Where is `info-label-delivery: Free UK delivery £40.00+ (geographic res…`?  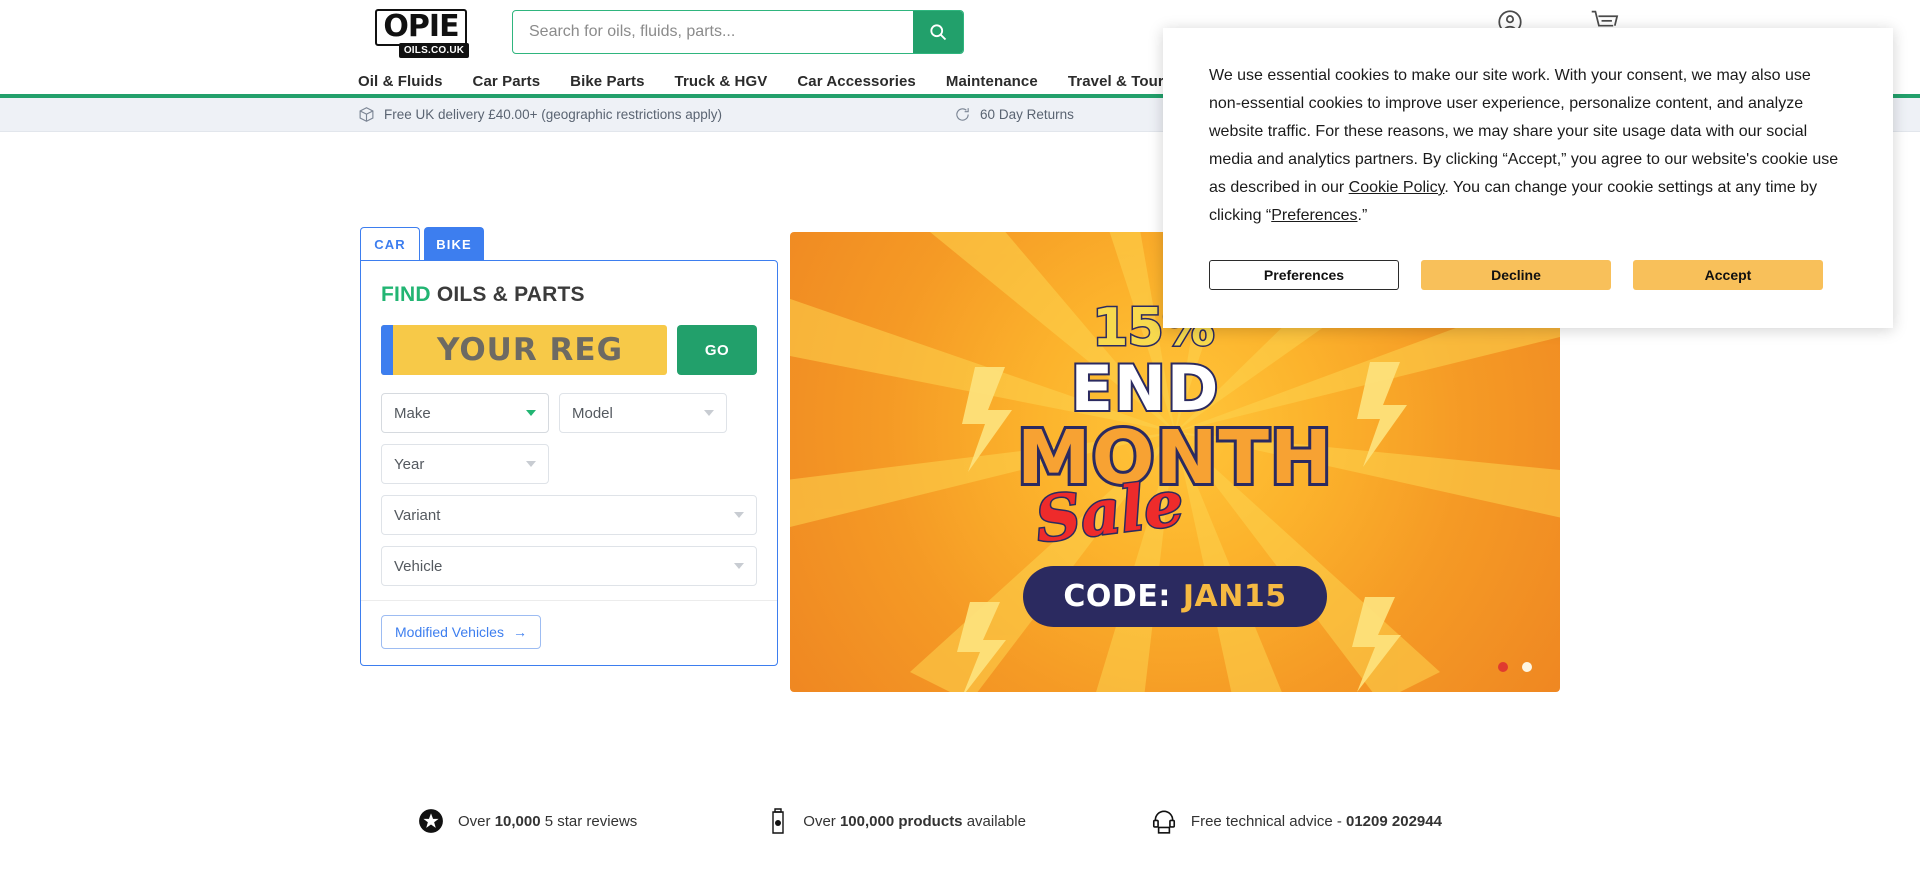 info-label-delivery: Free UK delivery £40.00+ (geographic res… is located at coordinates (553, 114).